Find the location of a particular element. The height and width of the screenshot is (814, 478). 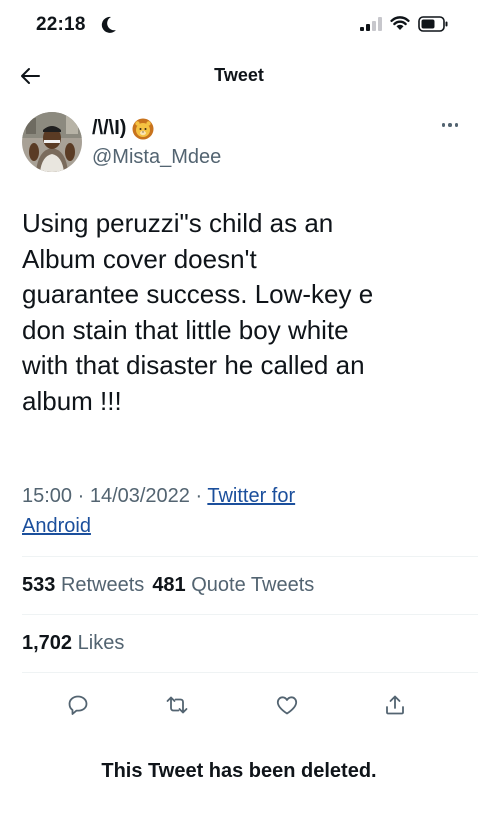

status-bar: 22:18 is located at coordinates (239, 25).